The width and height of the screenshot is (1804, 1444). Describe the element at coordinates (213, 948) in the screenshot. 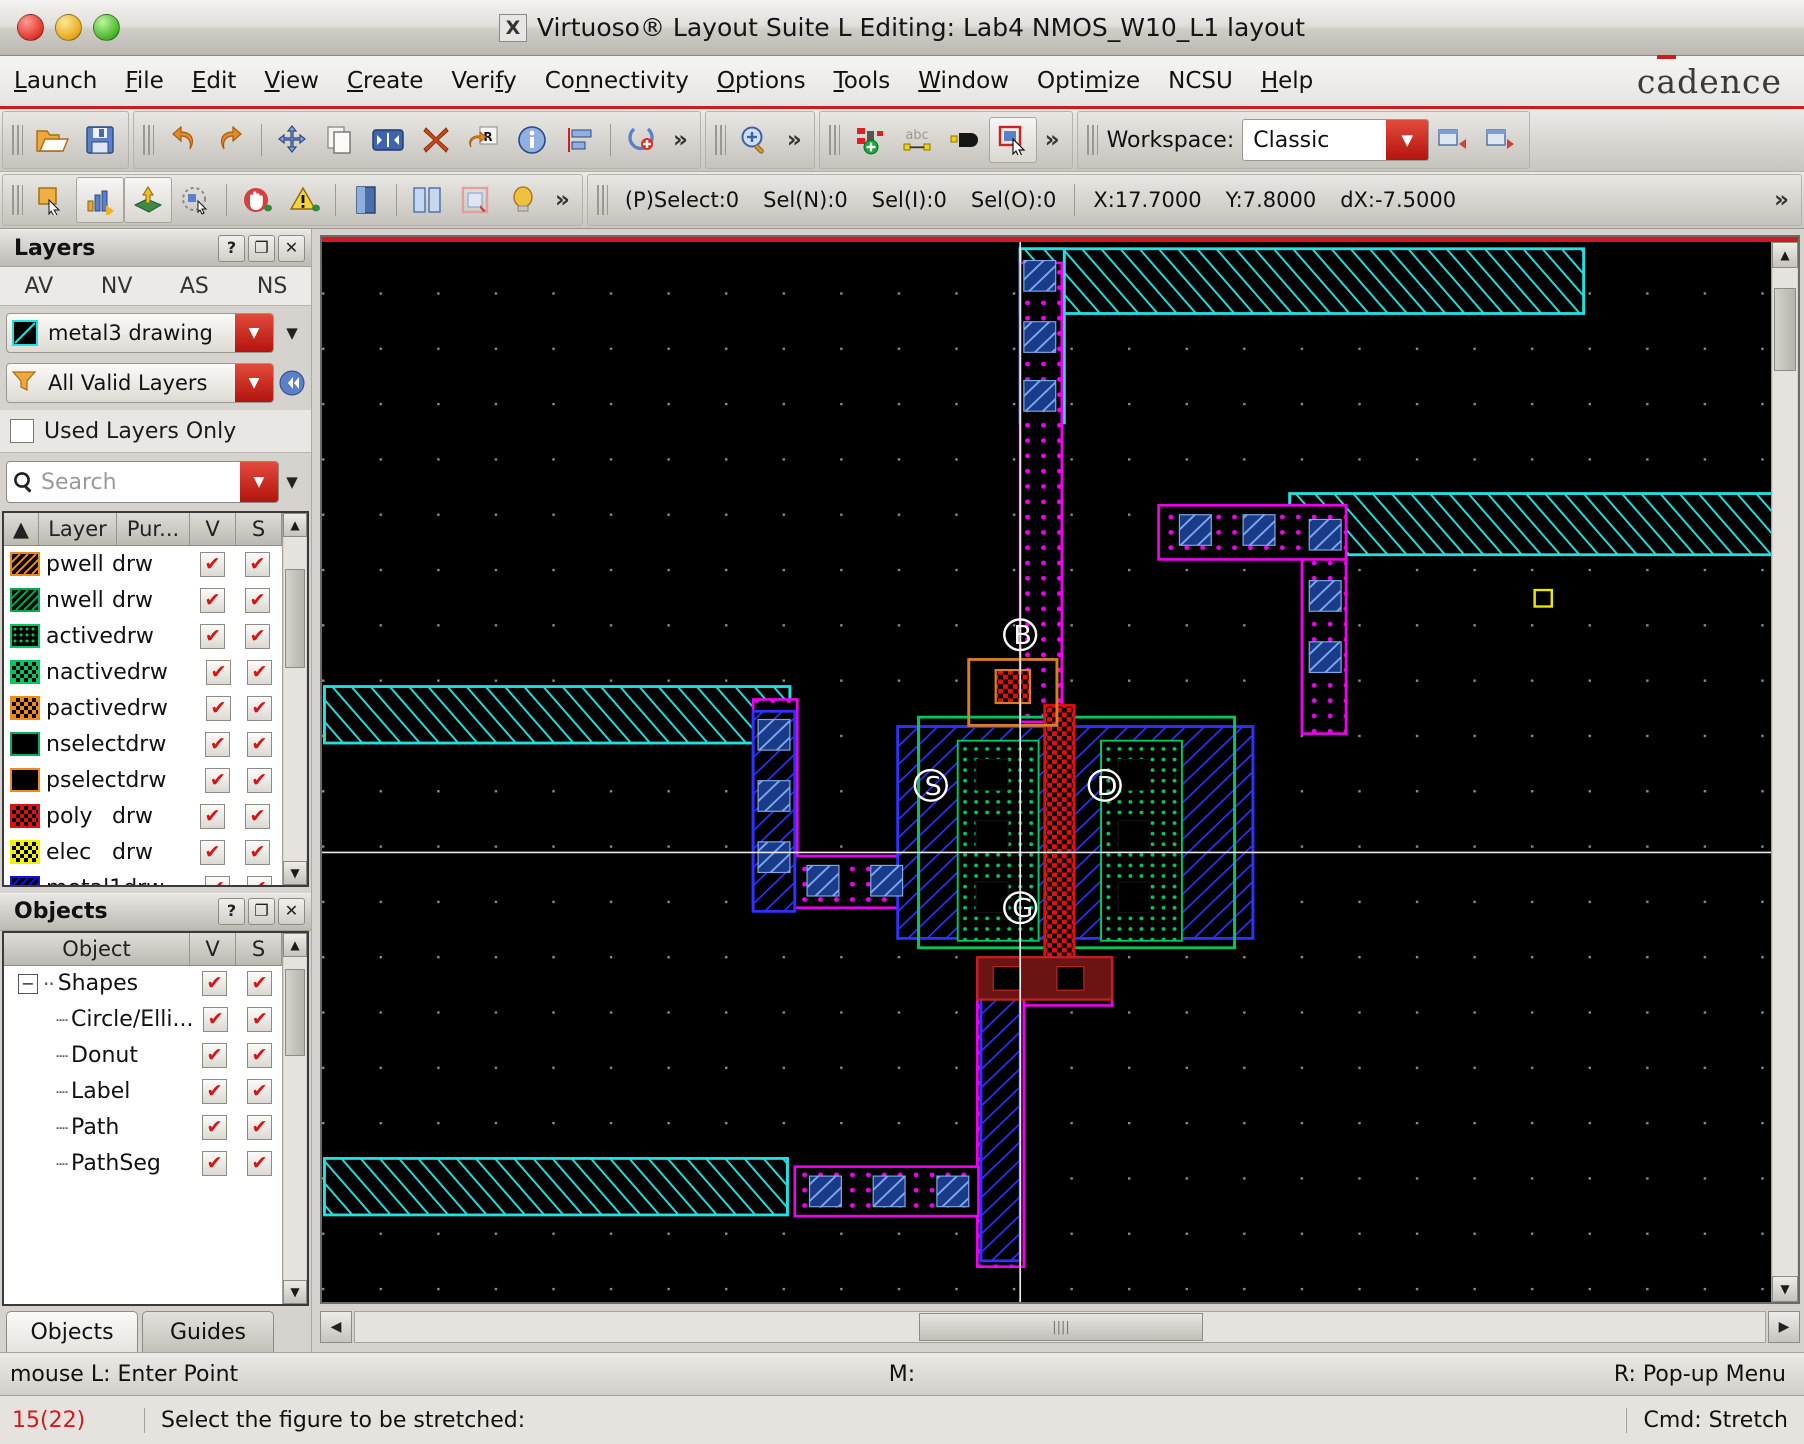

I see `header-visible: V` at that location.